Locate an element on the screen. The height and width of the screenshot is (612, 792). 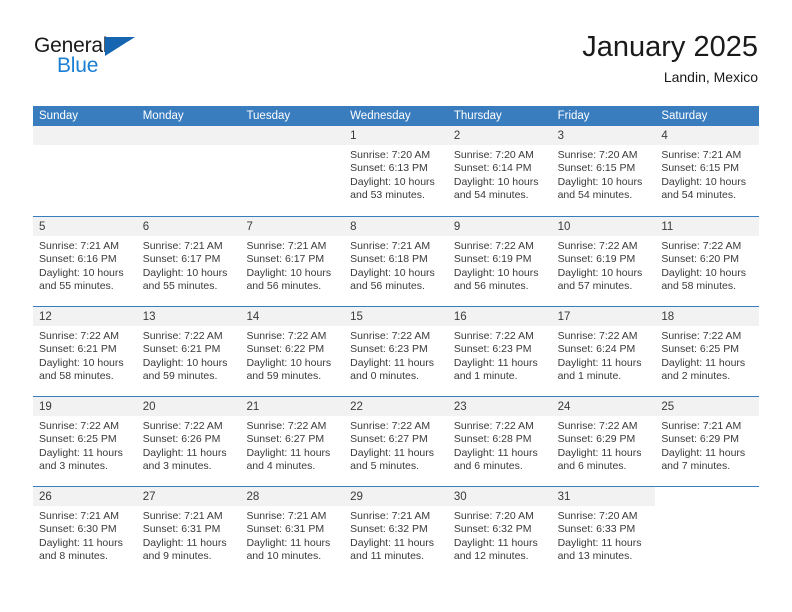
day-number: 10 is located at coordinates (564, 227).